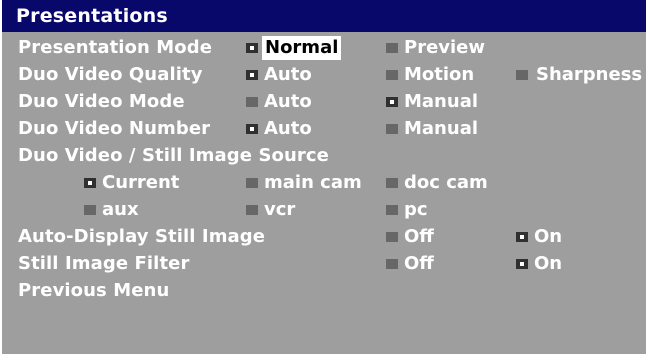 This screenshot has height=356, width=648. Describe the element at coordinates (93, 291) in the screenshot. I see `previous-menu-link: Previous Menu` at that location.